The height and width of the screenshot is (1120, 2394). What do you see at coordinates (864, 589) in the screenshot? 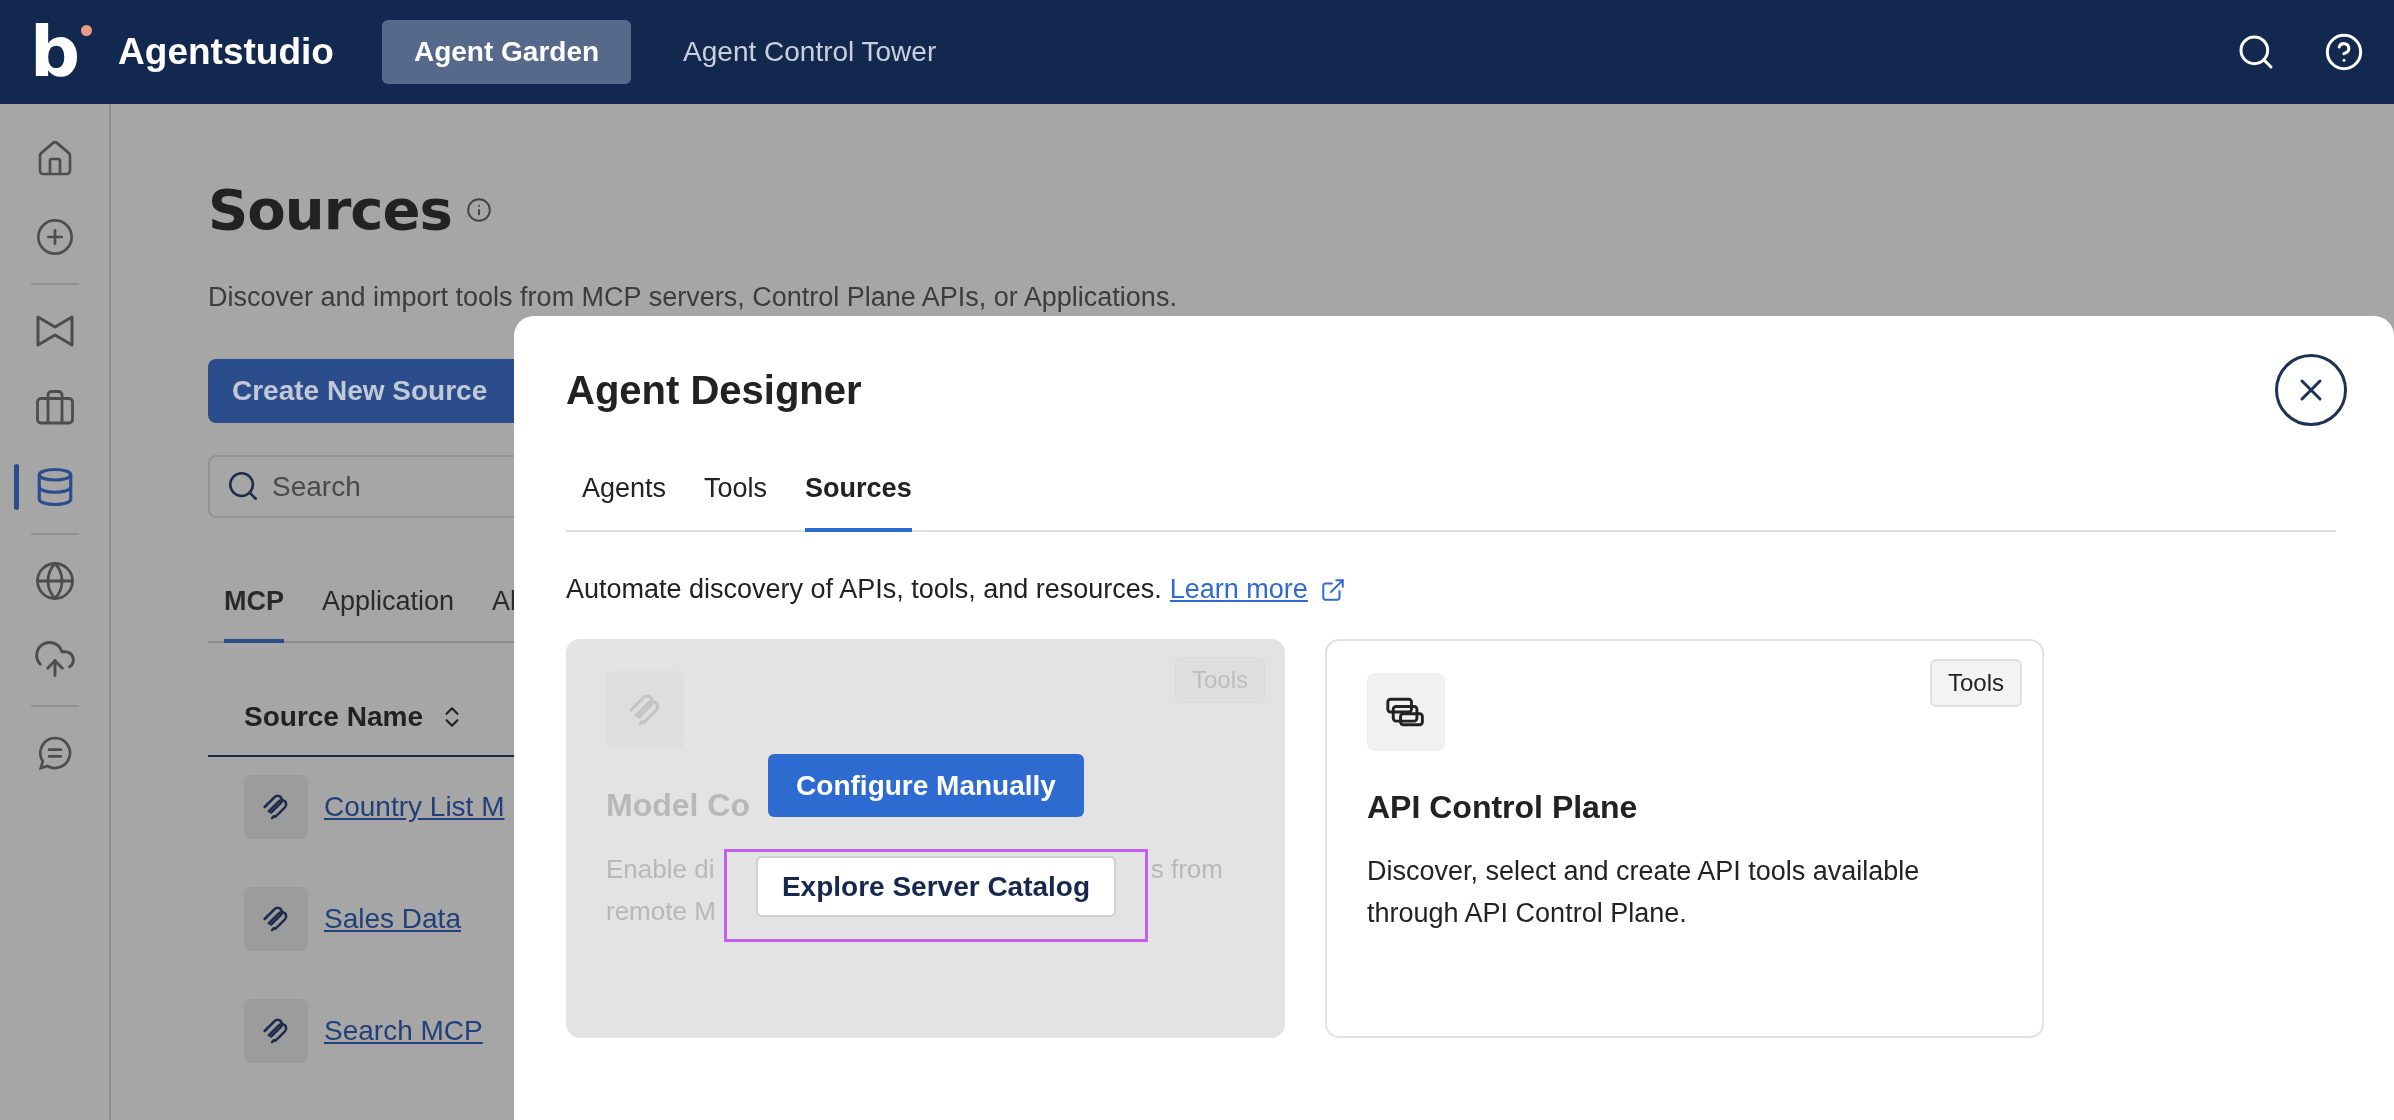
I see `dialog-description: Automate discovery of APIs, tools, and resources.` at bounding box center [864, 589].